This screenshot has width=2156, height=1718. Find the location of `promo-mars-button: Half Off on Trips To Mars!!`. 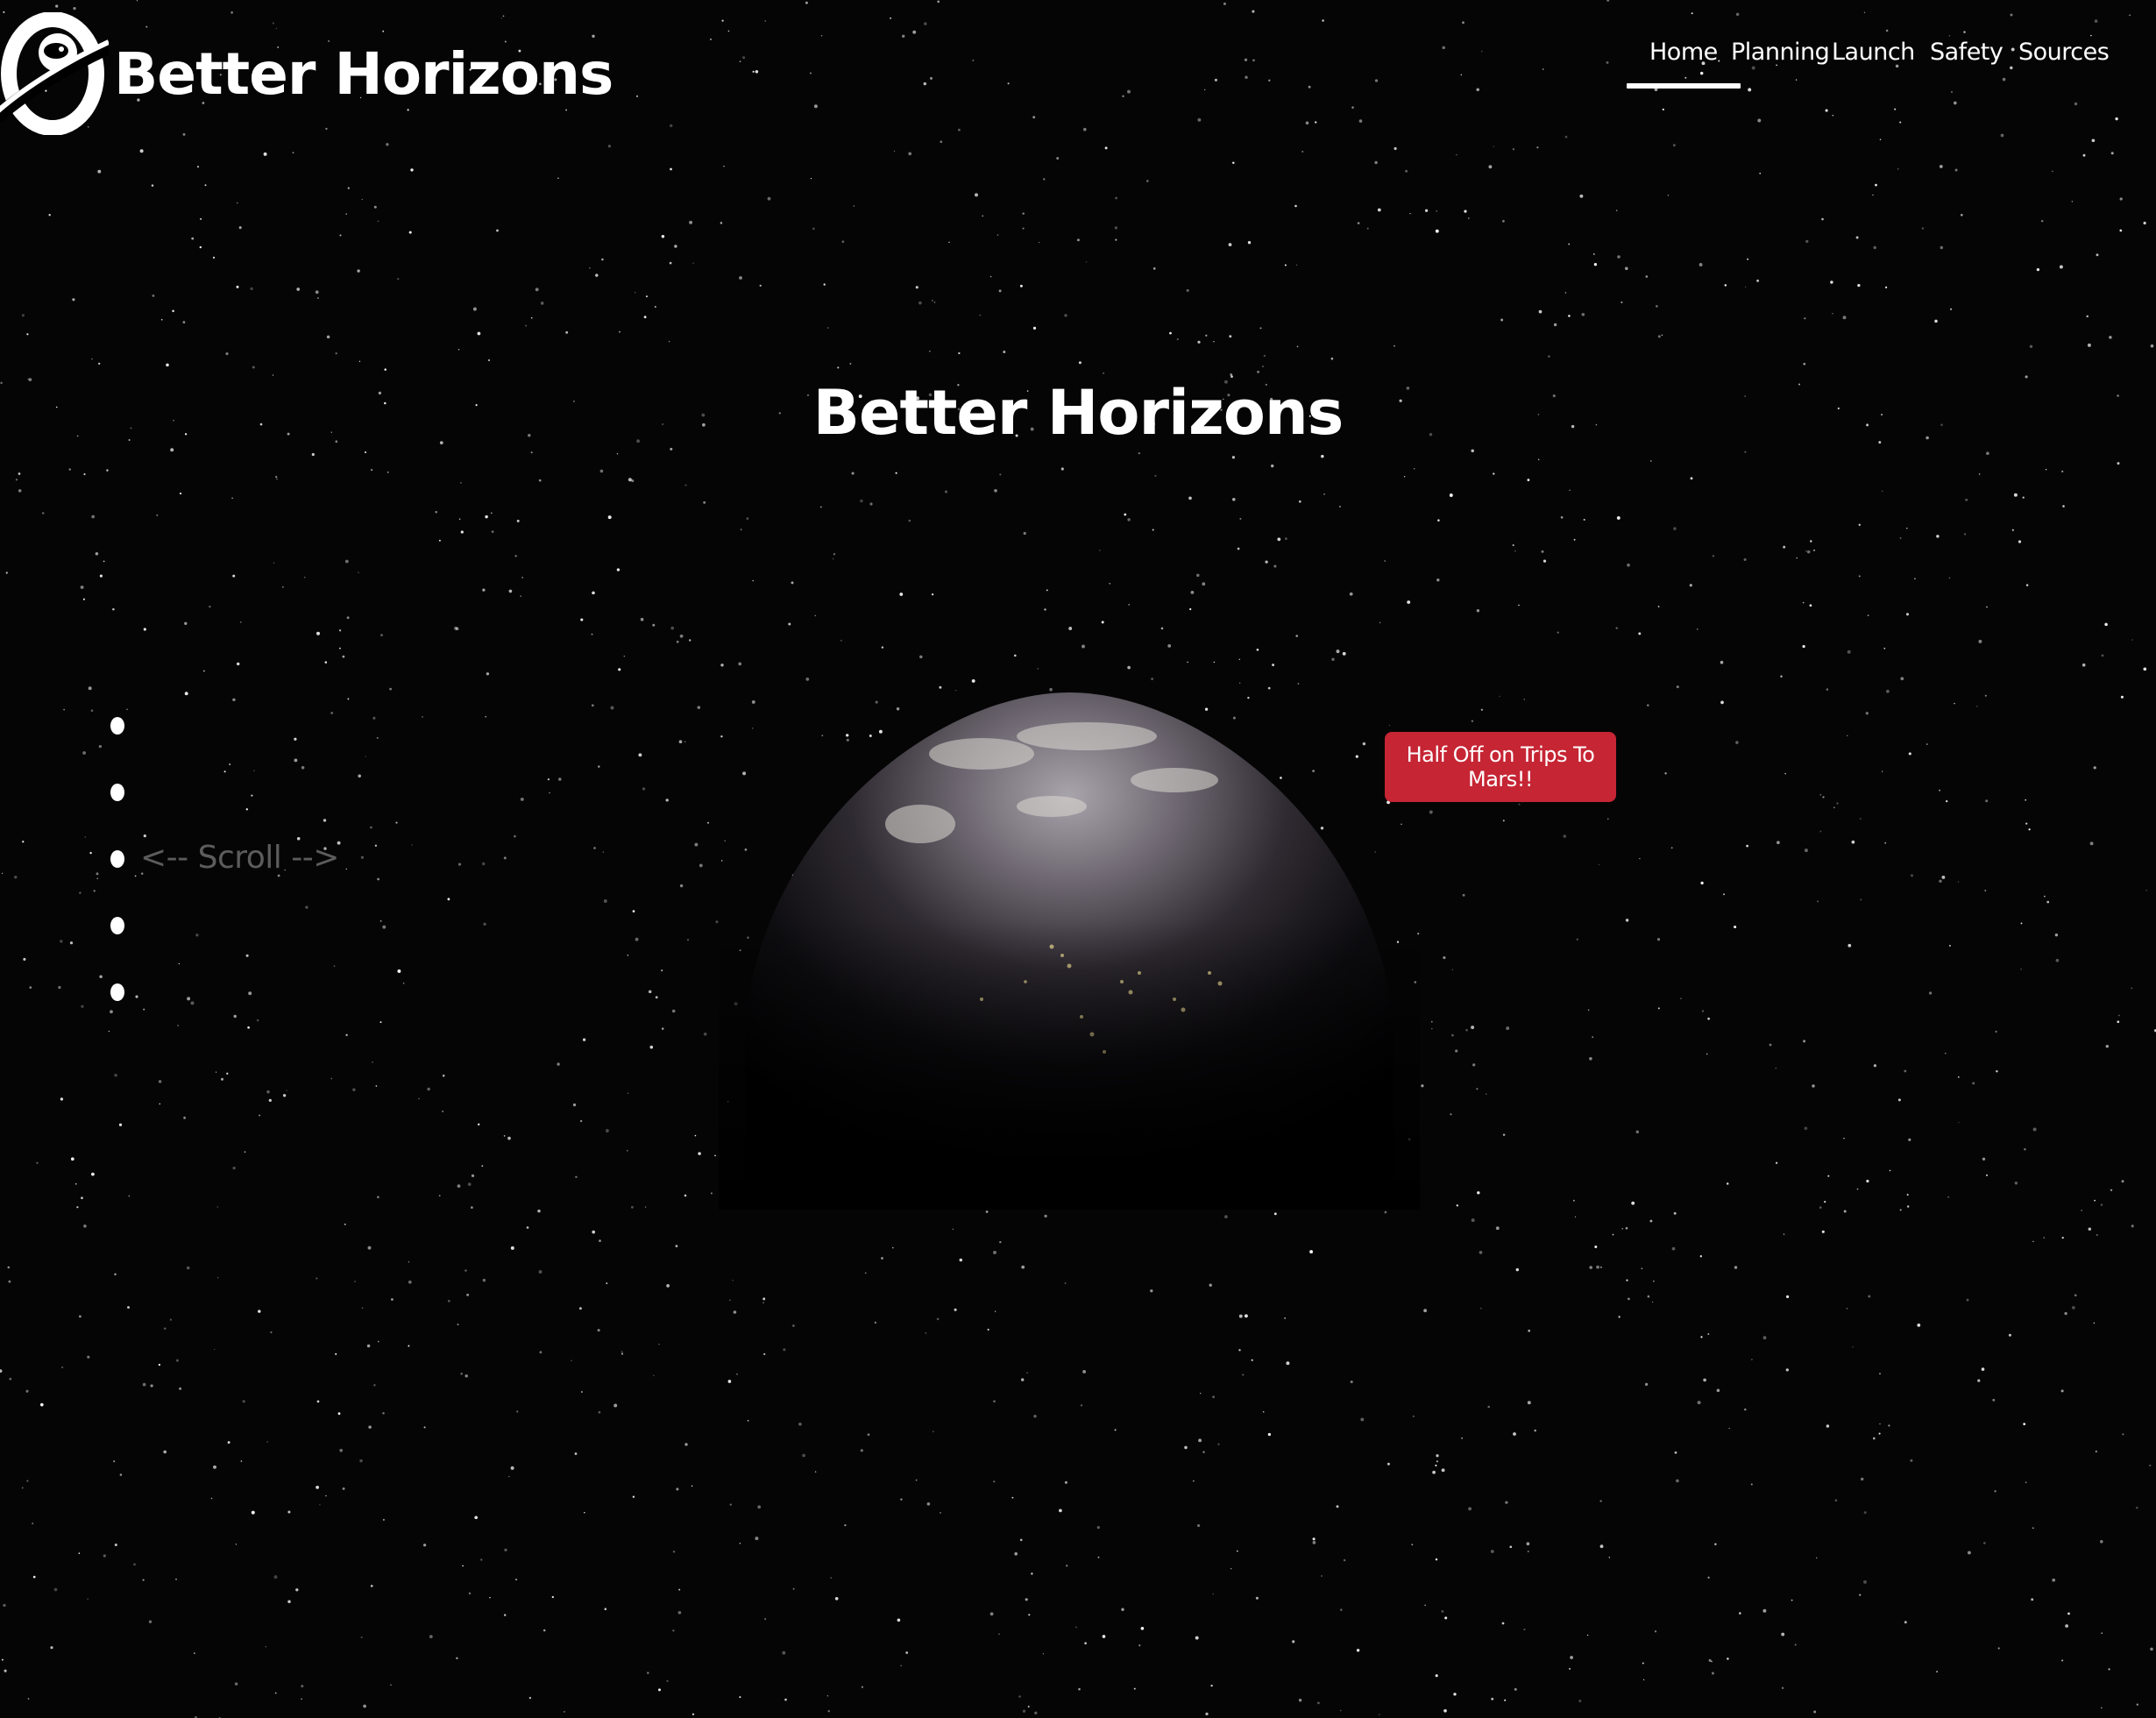

promo-mars-button: Half Off on Trips To Mars!! is located at coordinates (1500, 767).